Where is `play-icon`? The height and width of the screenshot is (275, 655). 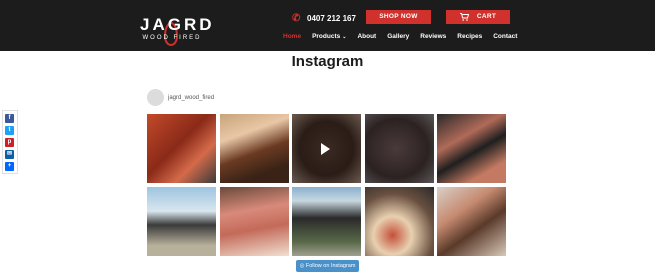 play-icon is located at coordinates (325, 149).